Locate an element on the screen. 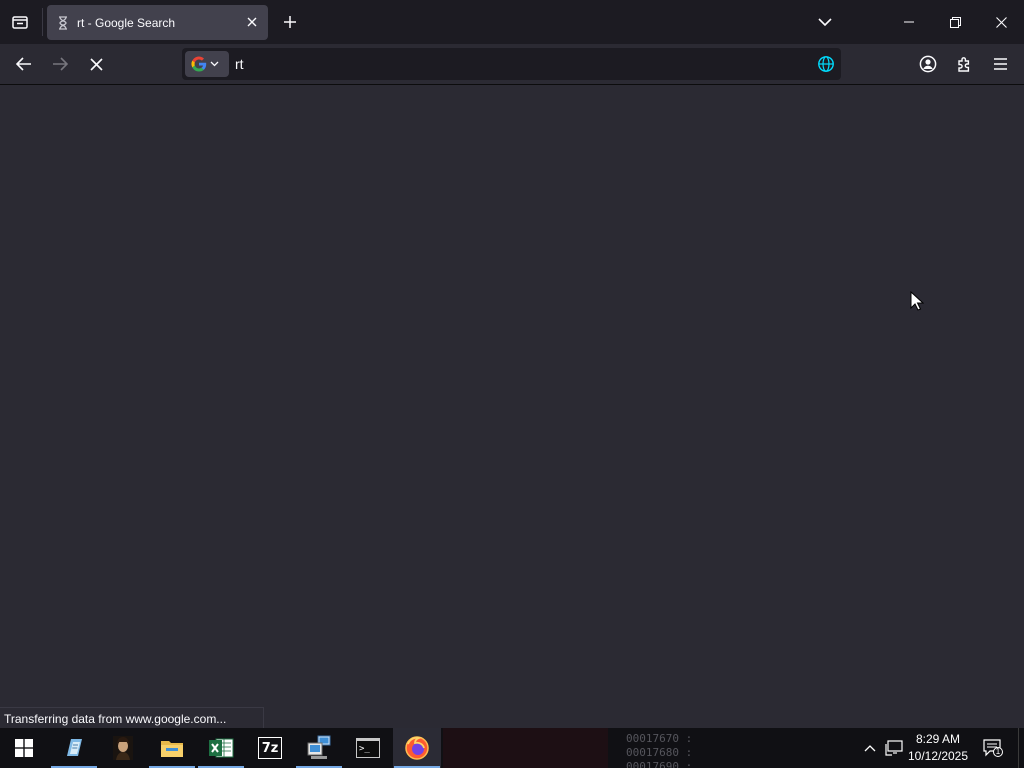 The image size is (1024, 768). taskbar-firefox-app is located at coordinates (417, 748).